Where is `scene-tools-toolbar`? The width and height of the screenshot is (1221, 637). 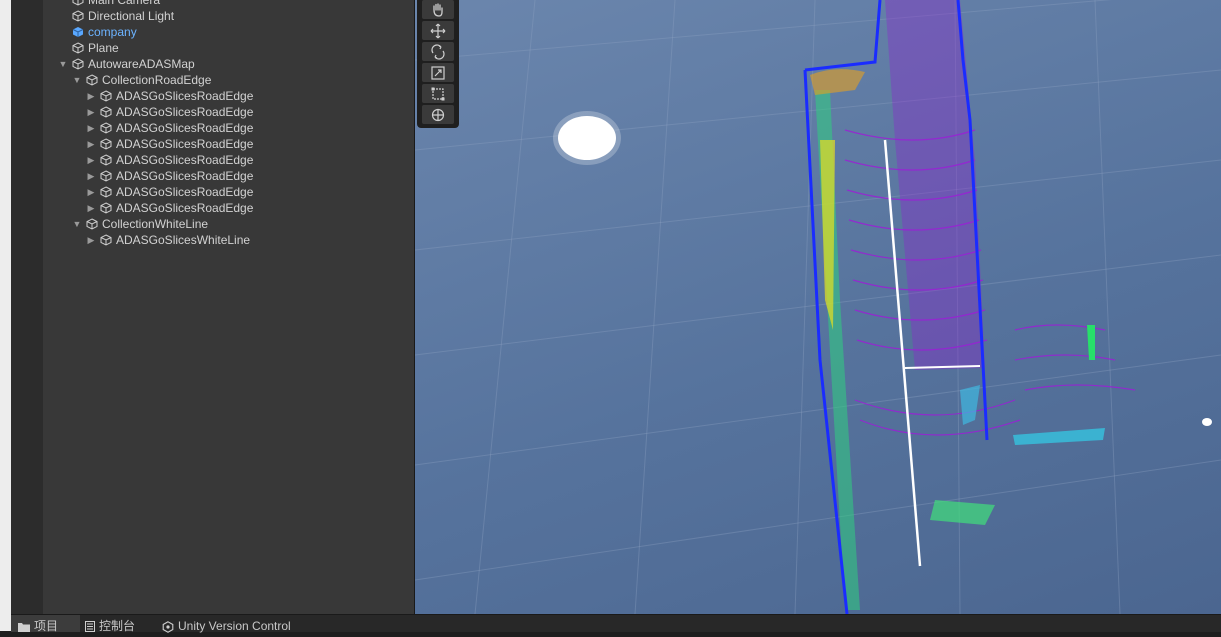
scene-tools-toolbar is located at coordinates (438, 64).